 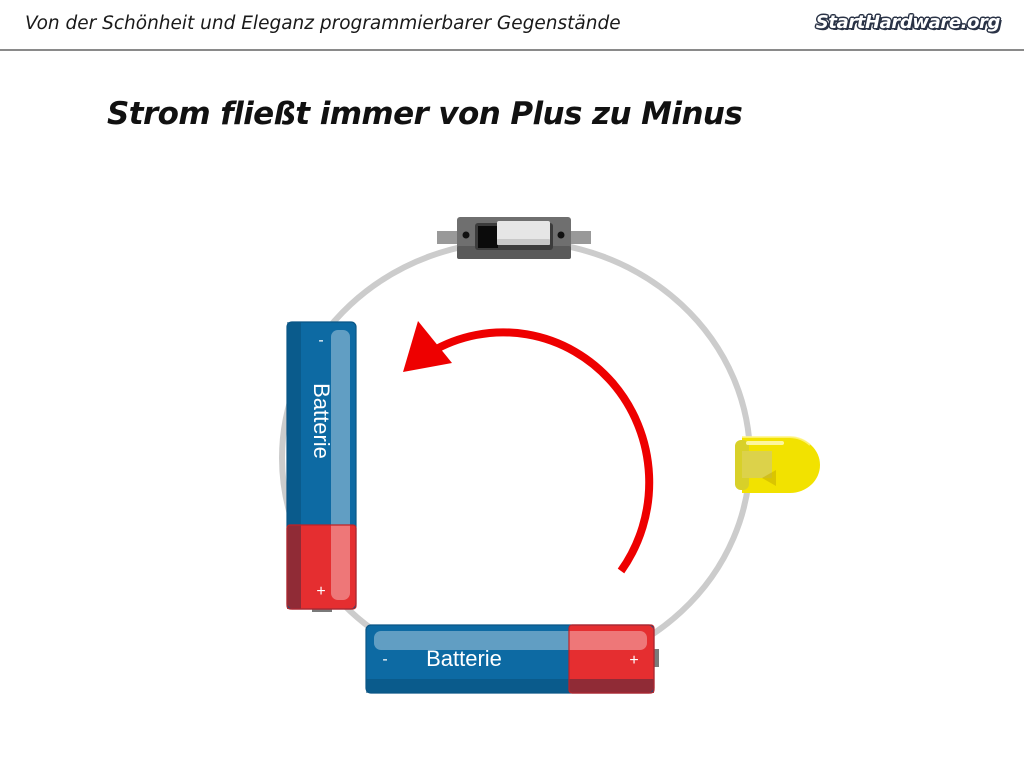 I want to click on battery-left-plus: +, so click(x=320, y=591).